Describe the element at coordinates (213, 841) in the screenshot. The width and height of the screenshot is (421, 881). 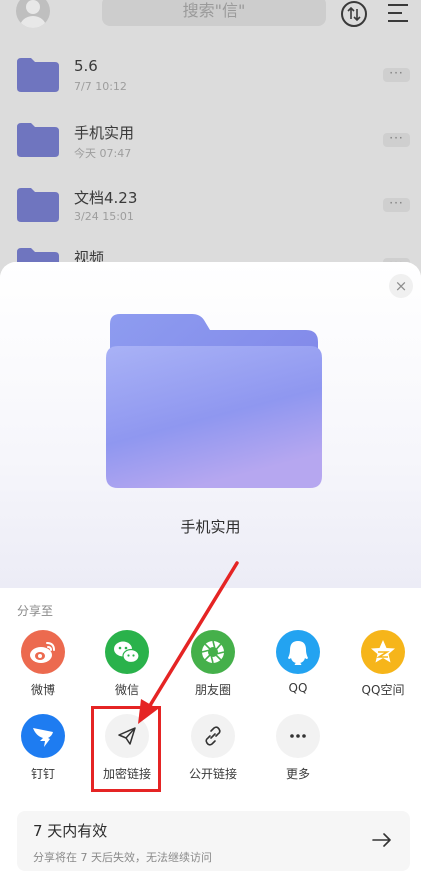
I see `validity-option: 7 天内有效 分享将在 7 天后失效，无法继续访问` at that location.